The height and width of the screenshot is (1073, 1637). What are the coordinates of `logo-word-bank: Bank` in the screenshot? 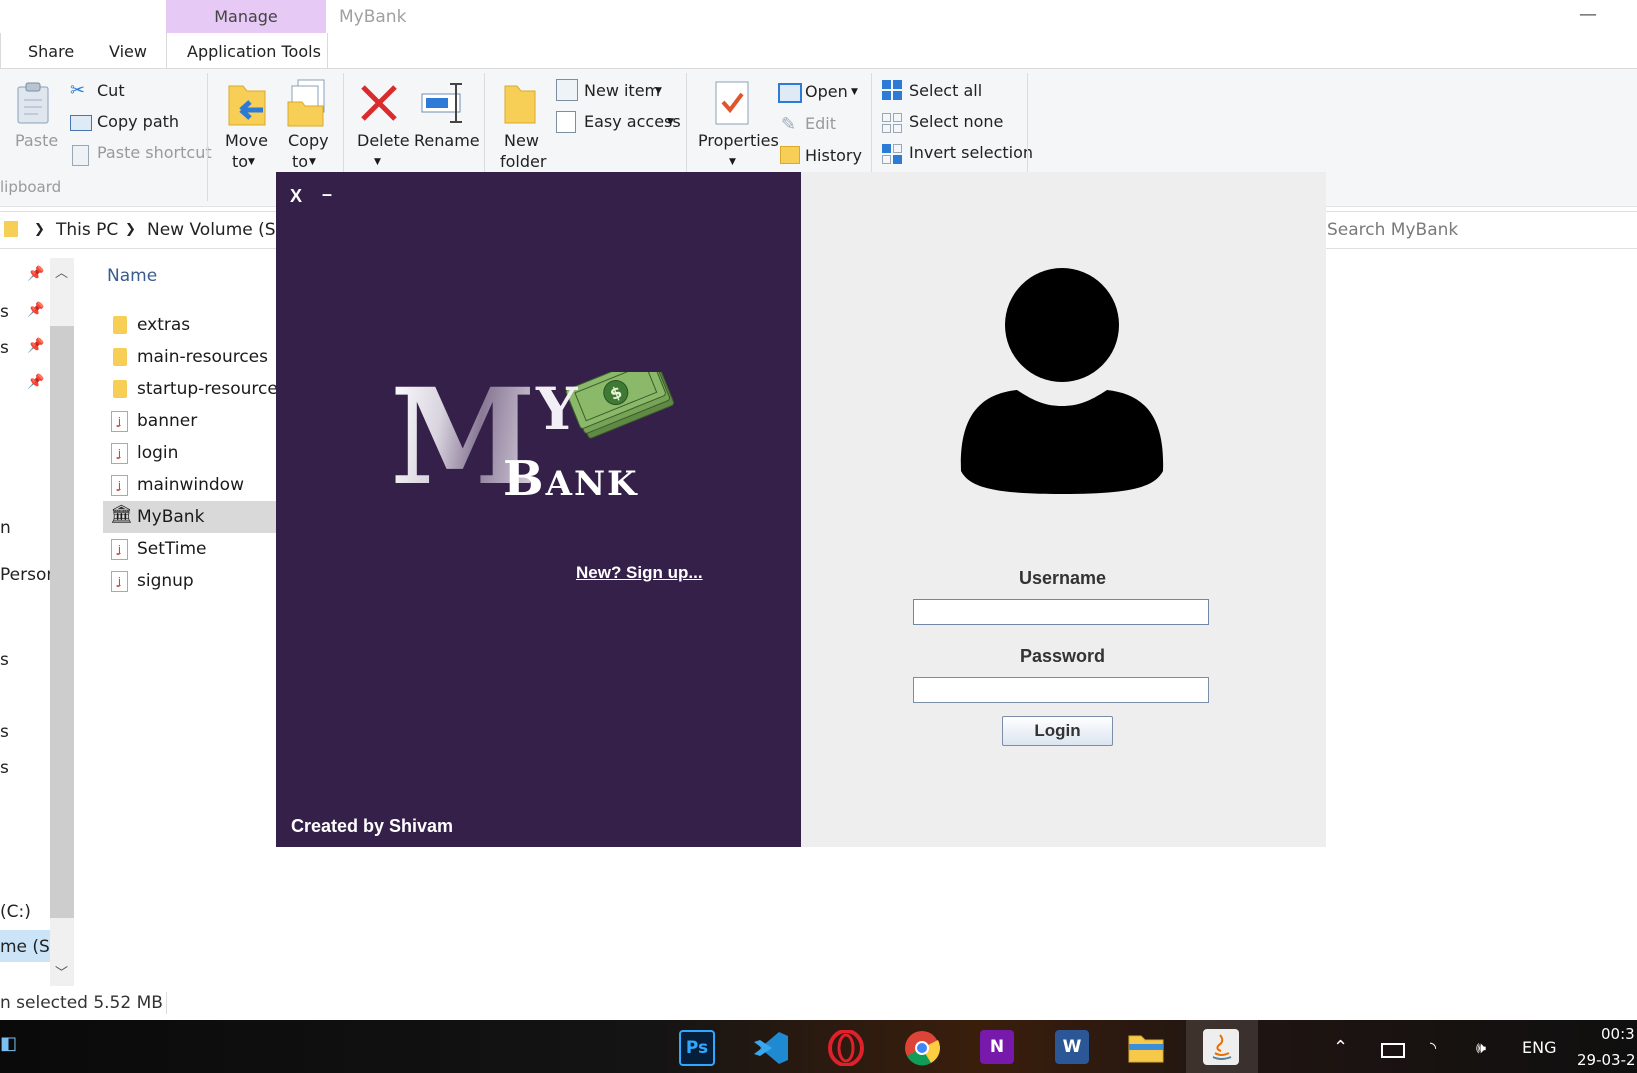 It's located at (571, 479).